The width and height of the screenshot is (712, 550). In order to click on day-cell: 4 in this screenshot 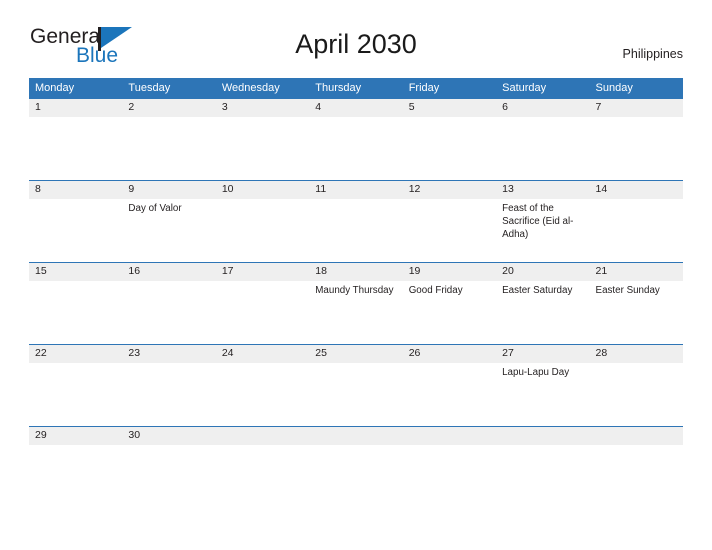, I will do `click(356, 140)`.